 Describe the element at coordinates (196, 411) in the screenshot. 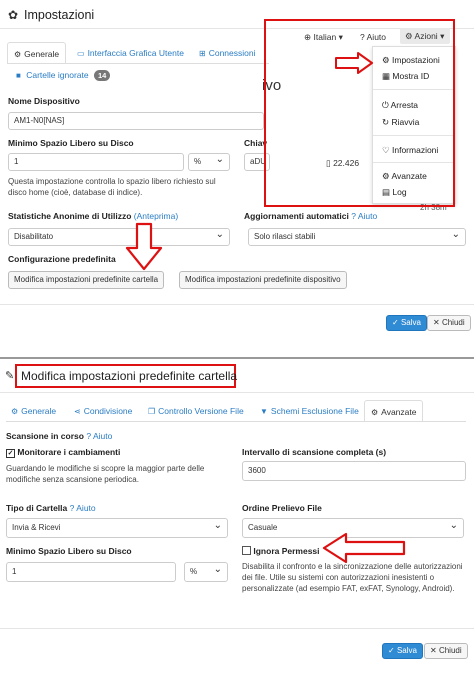

I see `tab-versioning: ❐ Controllo Versione File` at that location.